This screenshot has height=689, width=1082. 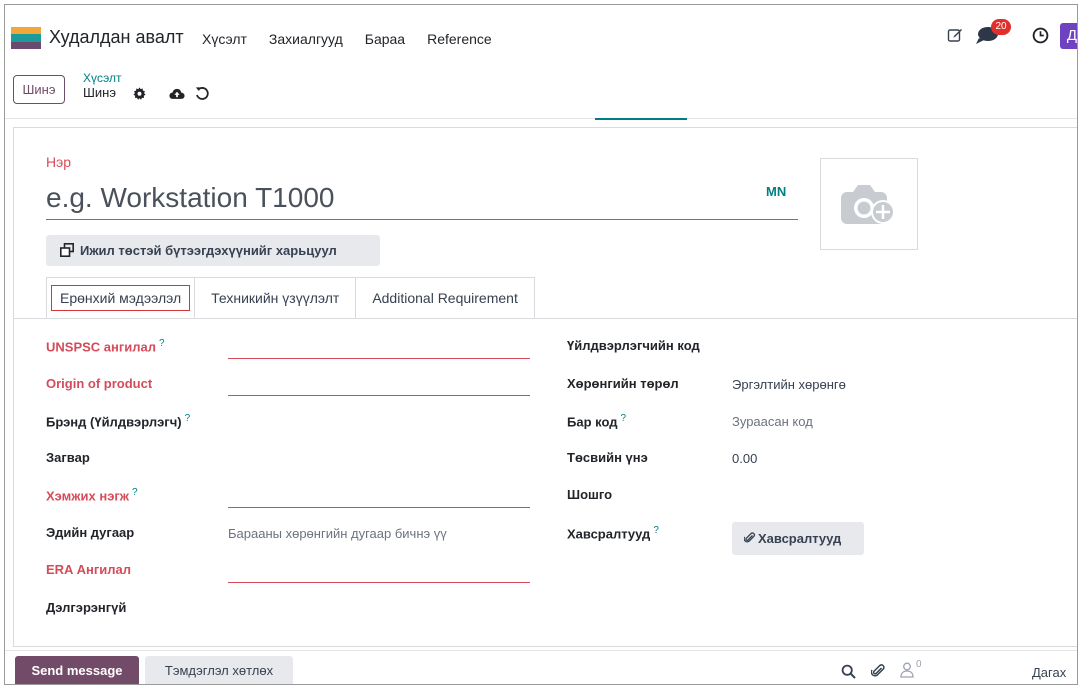 I want to click on app-logo-icon, so click(x=26, y=38).